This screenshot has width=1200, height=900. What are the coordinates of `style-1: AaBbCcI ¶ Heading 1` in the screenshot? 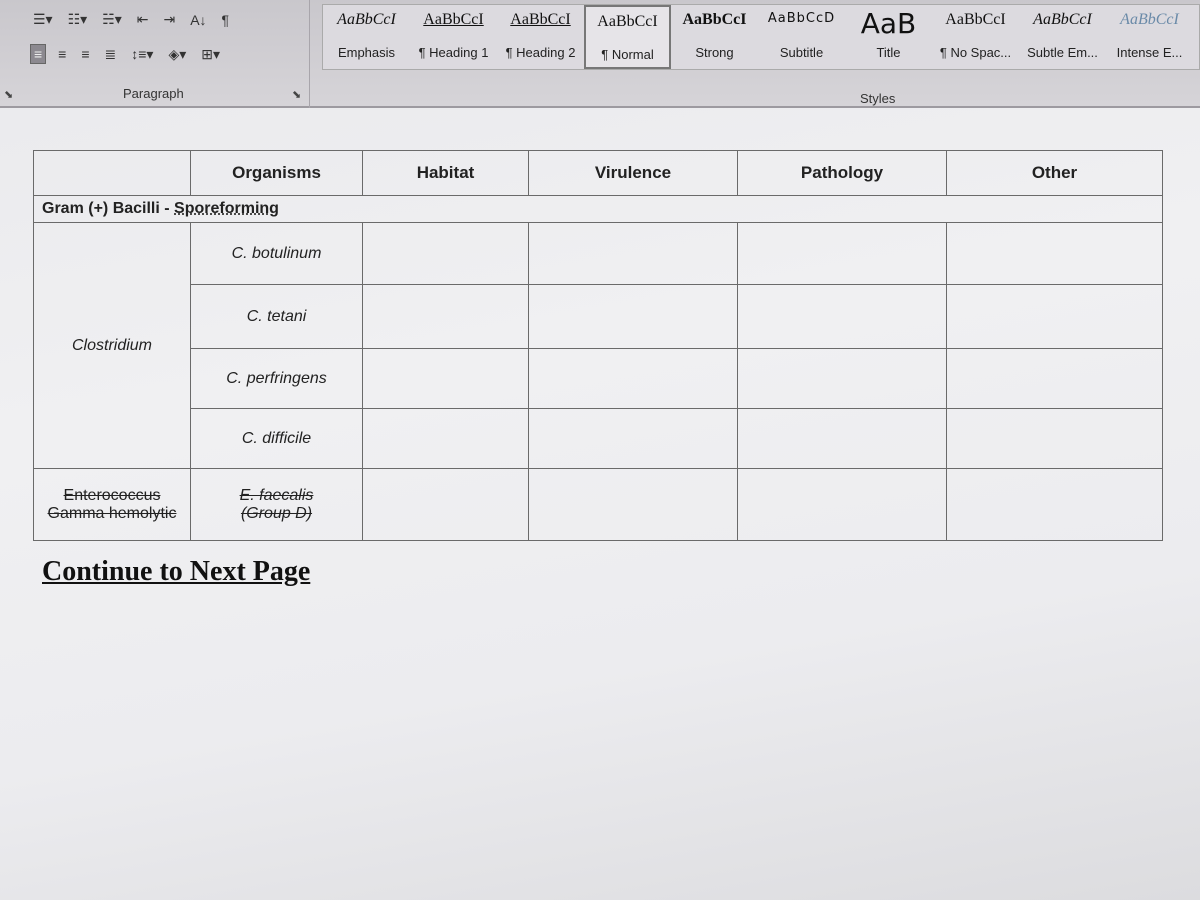 It's located at (453, 37).